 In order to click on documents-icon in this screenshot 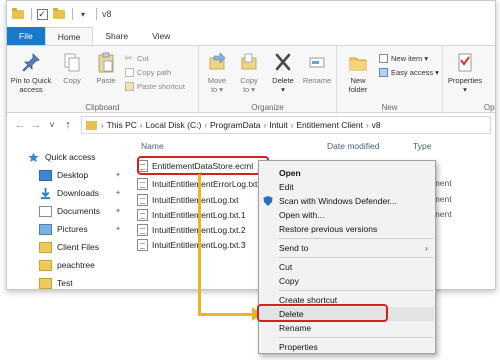, I will do `click(45, 211)`.